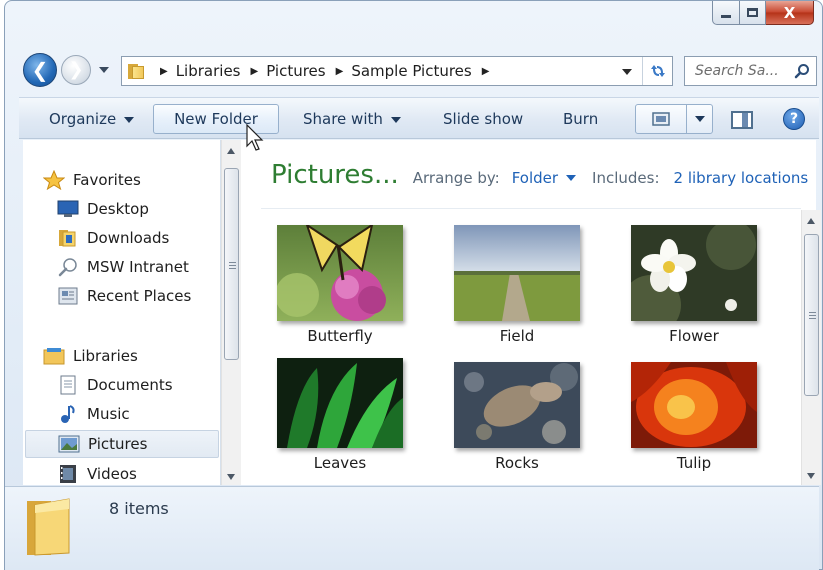  Describe the element at coordinates (411, 71) in the screenshot. I see `breadcrumb-sample-pictures: Sample Pictures` at that location.